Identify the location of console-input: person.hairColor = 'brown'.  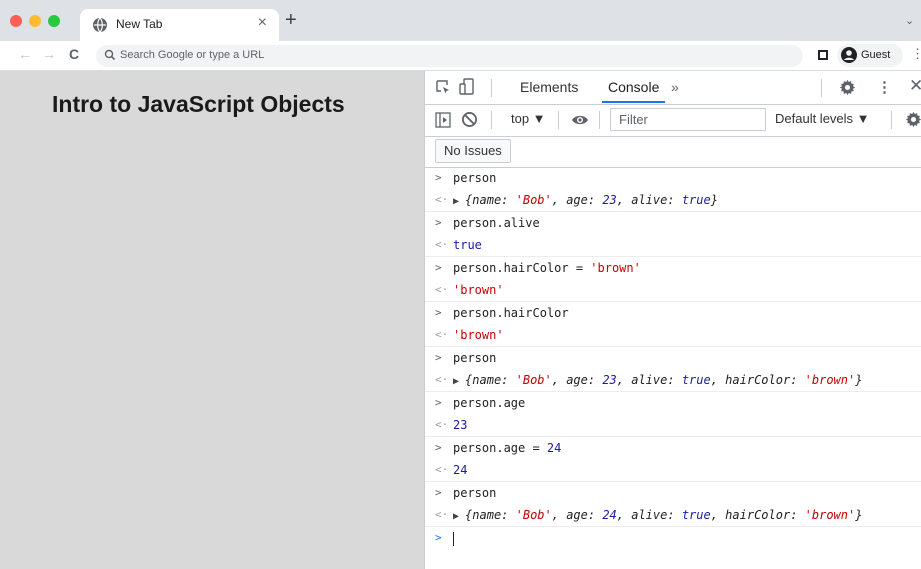
(547, 268).